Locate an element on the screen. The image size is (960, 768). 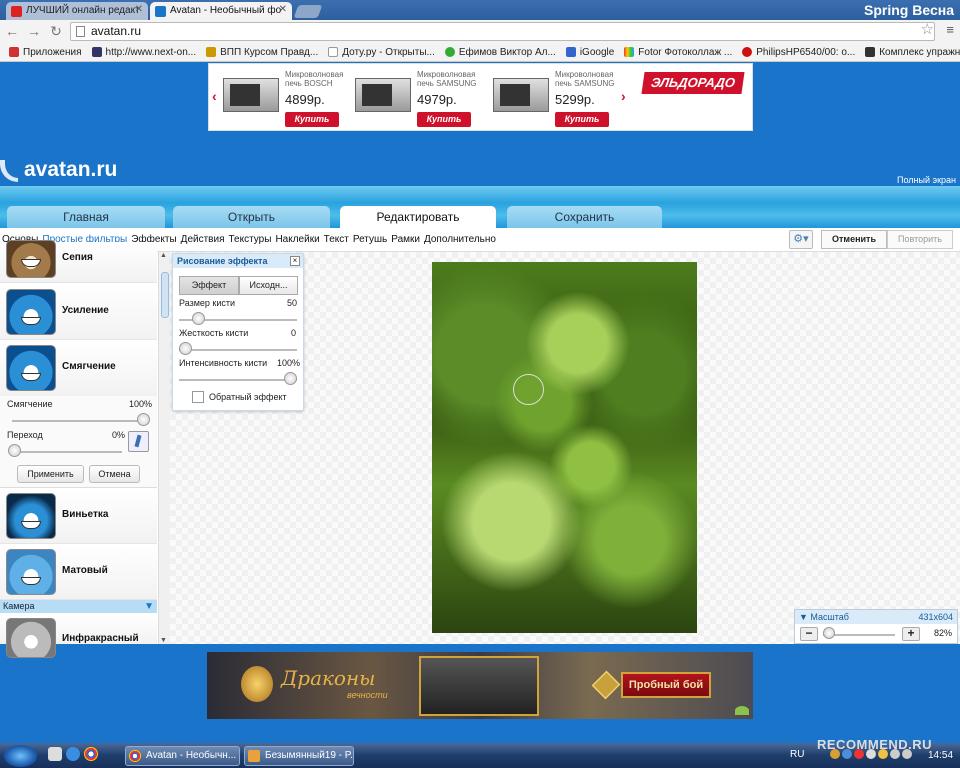
menu-frames: Рамки is located at coordinates (405, 239).